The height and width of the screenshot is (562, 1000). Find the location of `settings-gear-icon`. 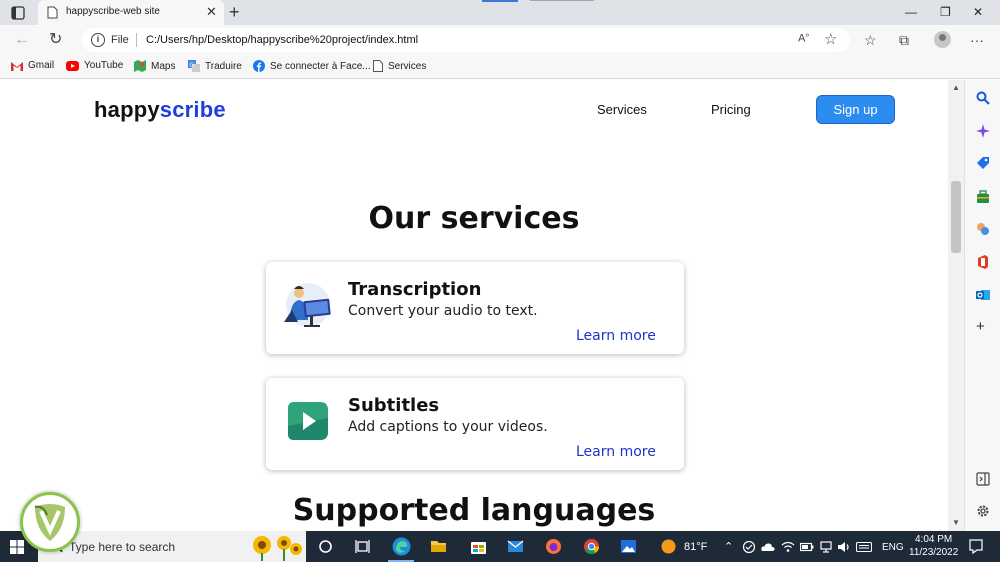

settings-gear-icon is located at coordinates (983, 511).